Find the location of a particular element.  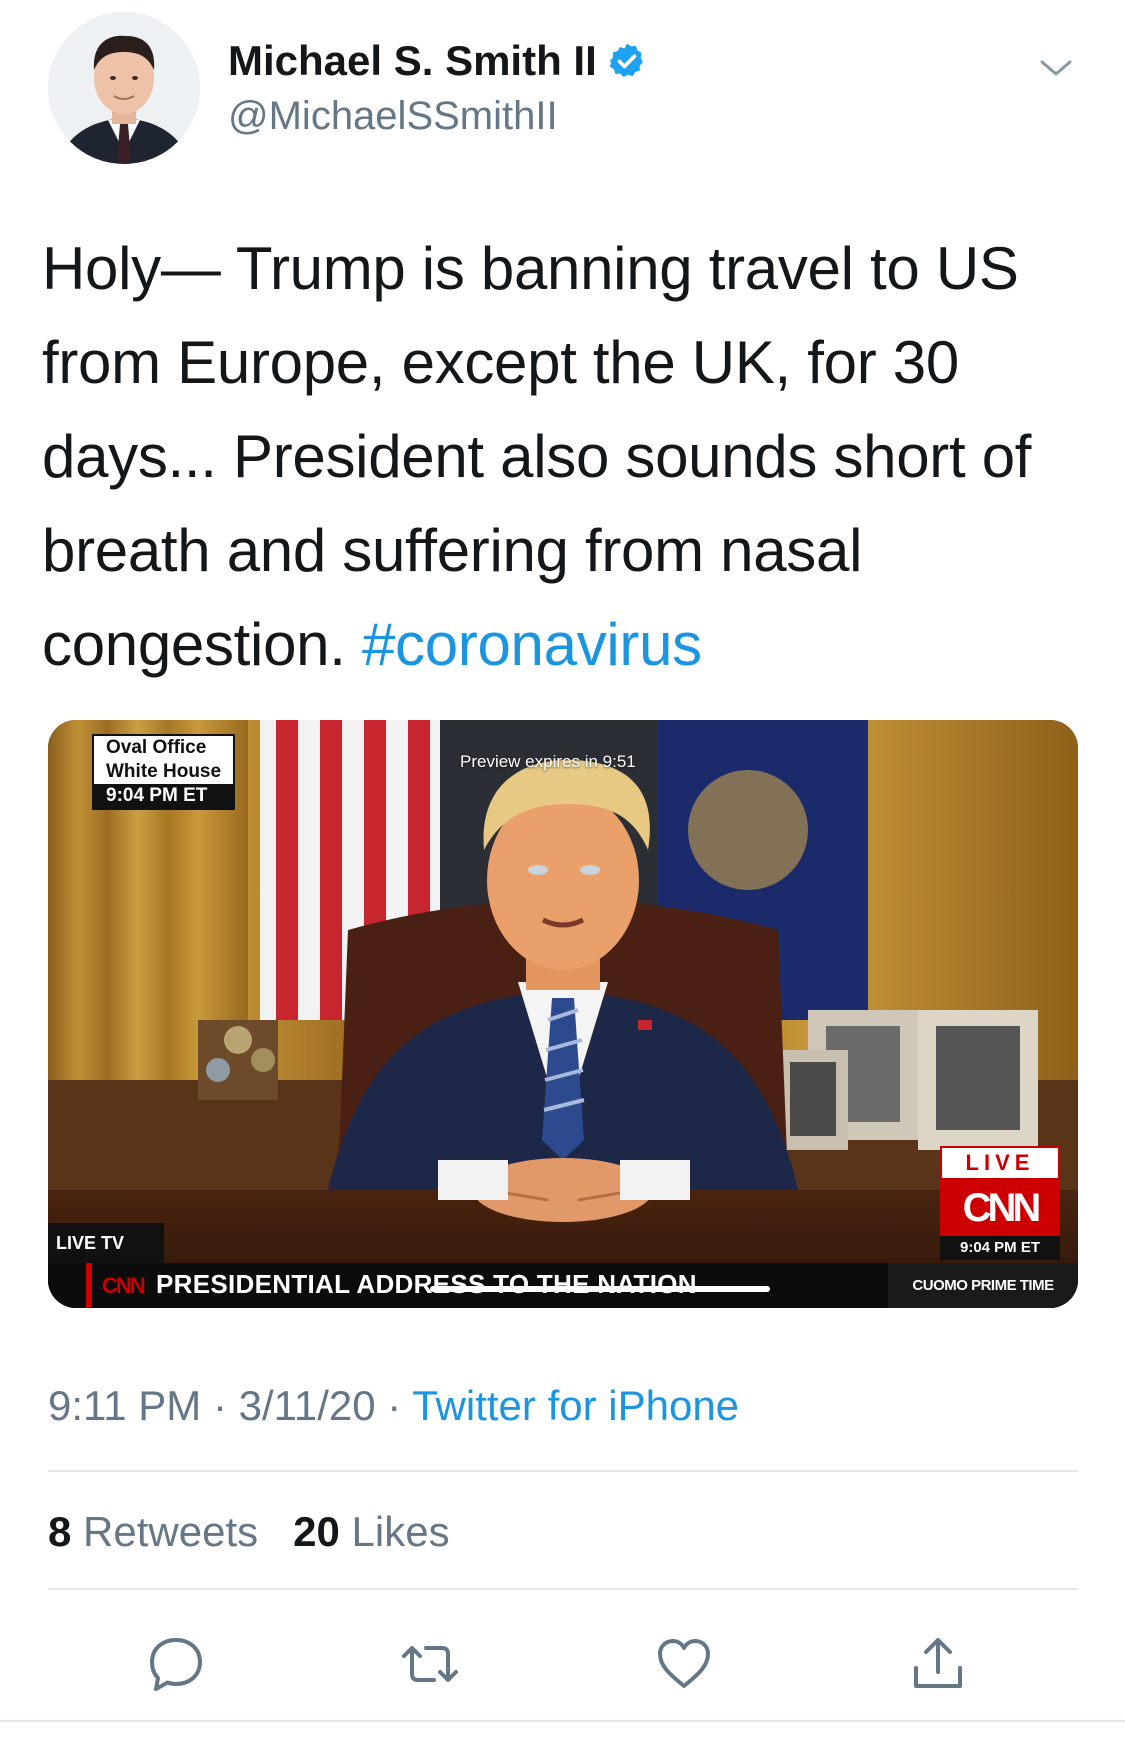

reply-icon is located at coordinates (176, 1664).